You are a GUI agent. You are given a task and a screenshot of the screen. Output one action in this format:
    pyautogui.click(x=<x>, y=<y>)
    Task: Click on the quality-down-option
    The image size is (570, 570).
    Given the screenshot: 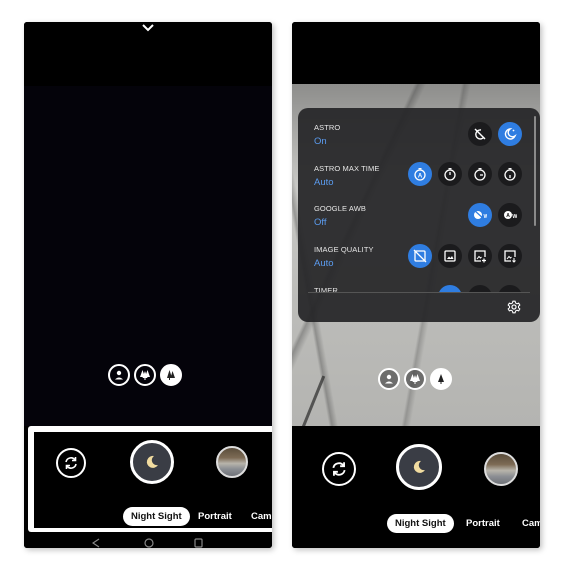 What is the action you would take?
    pyautogui.click(x=510, y=256)
    